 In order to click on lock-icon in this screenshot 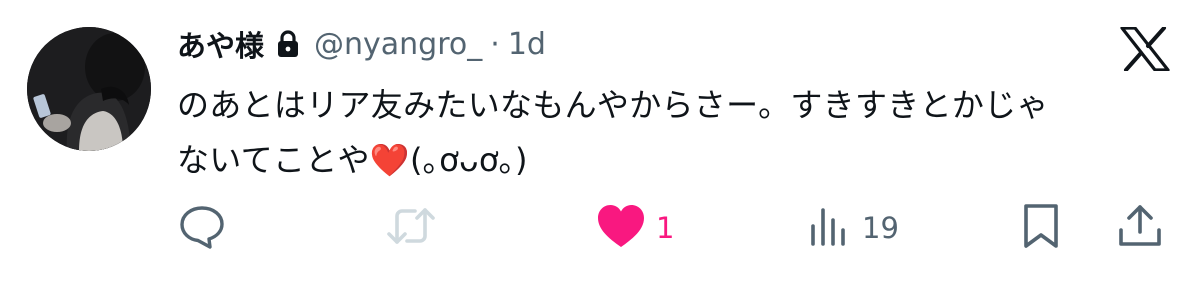, I will do `click(288, 44)`.